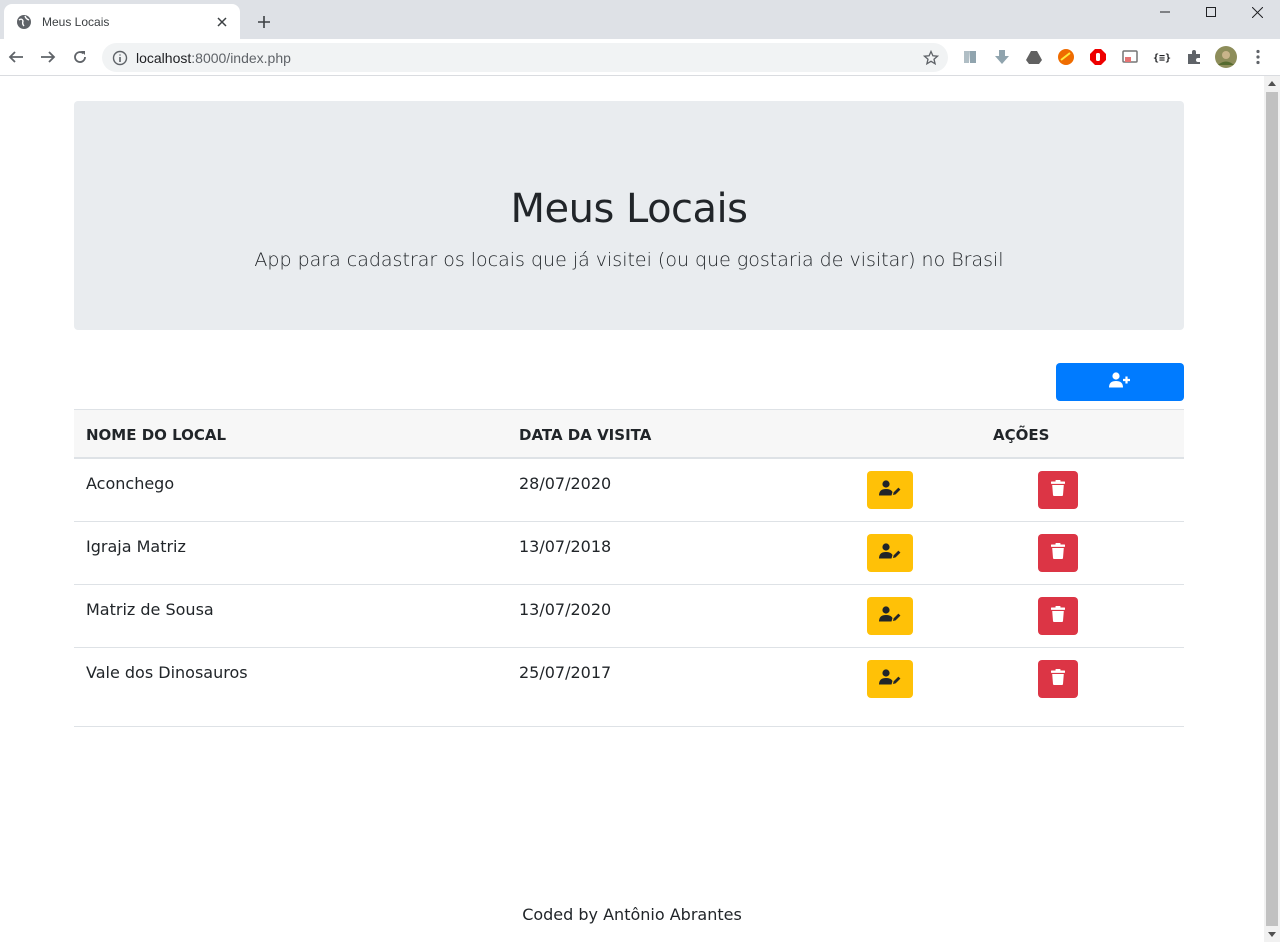  Describe the element at coordinates (1034, 57) in the screenshot. I see `extension-drive-icon` at that location.